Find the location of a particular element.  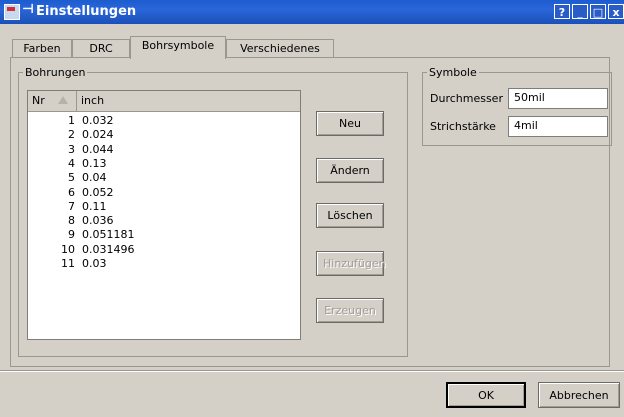

table-row: 9 0.051181 is located at coordinates (164, 235).